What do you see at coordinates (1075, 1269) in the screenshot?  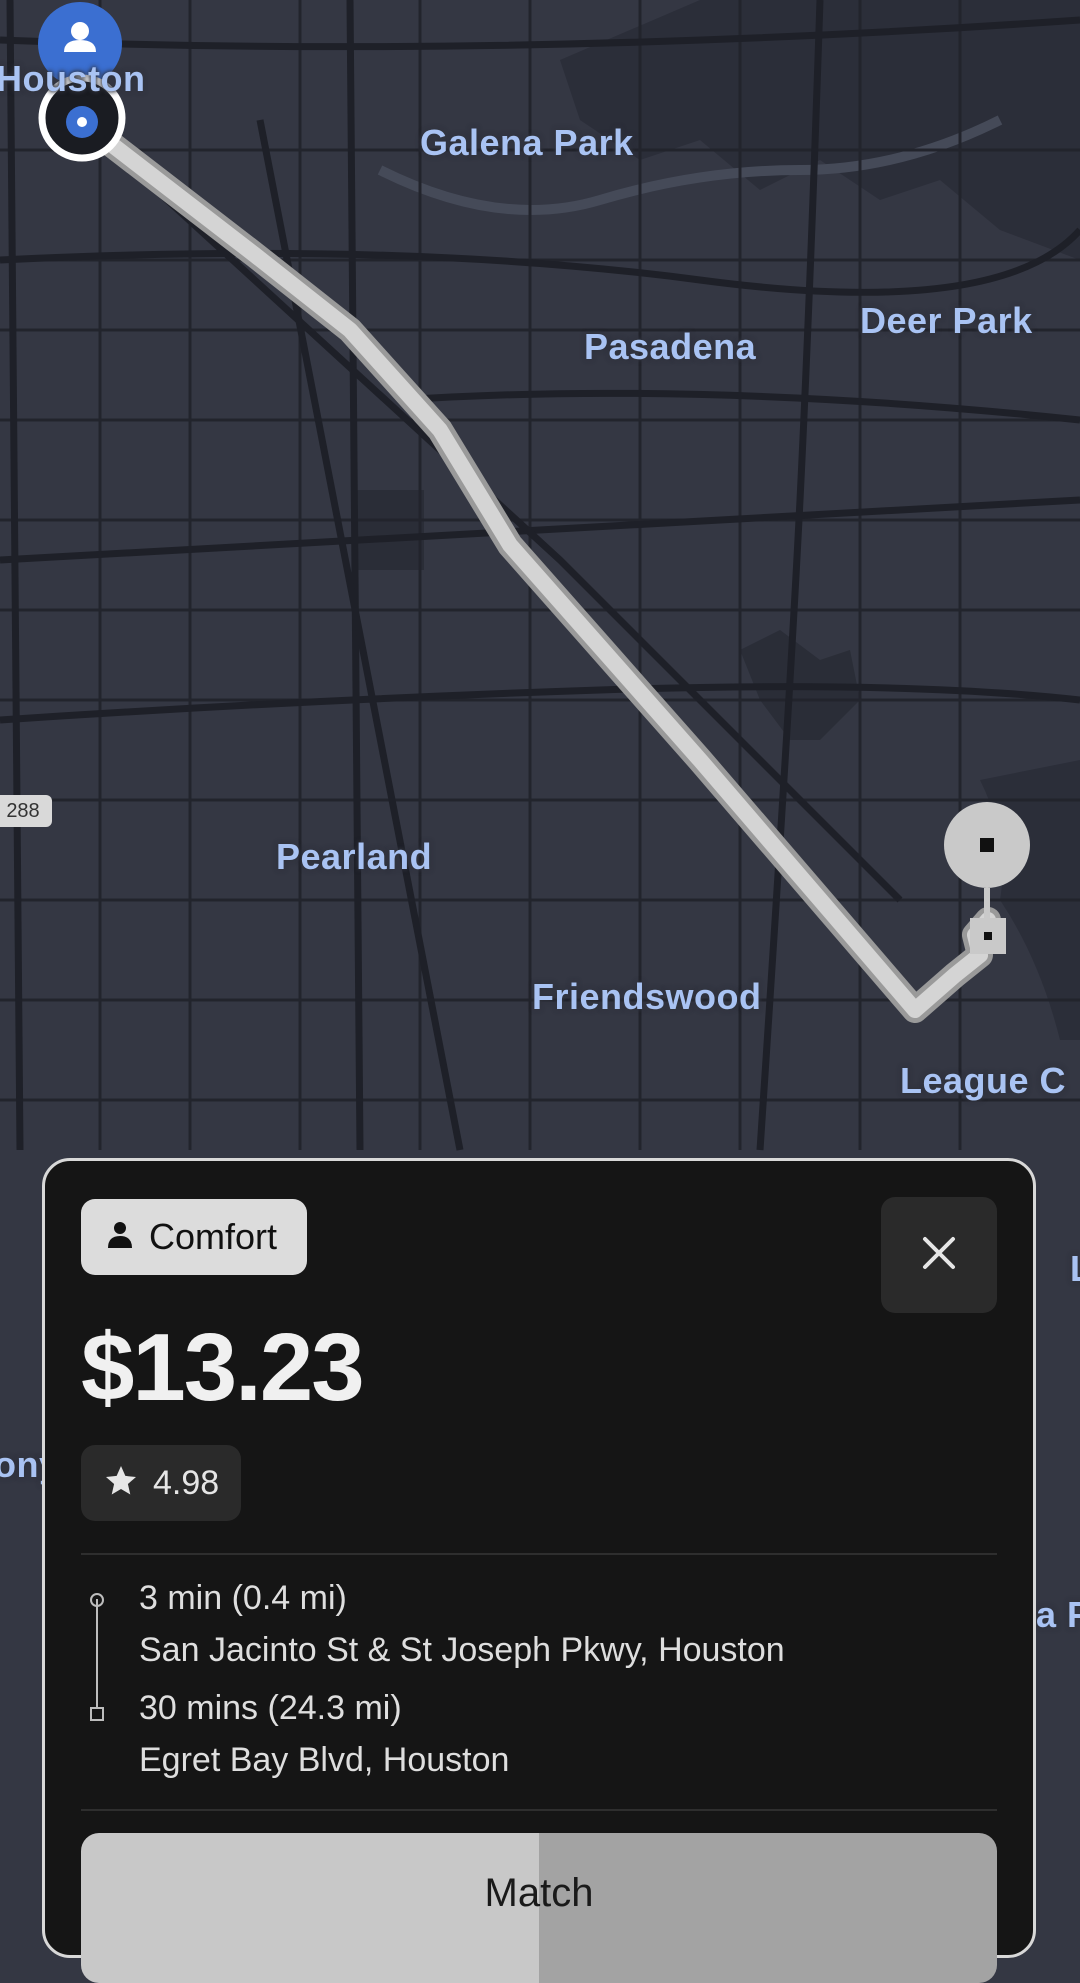 I see `map-label-partial: L` at bounding box center [1075, 1269].